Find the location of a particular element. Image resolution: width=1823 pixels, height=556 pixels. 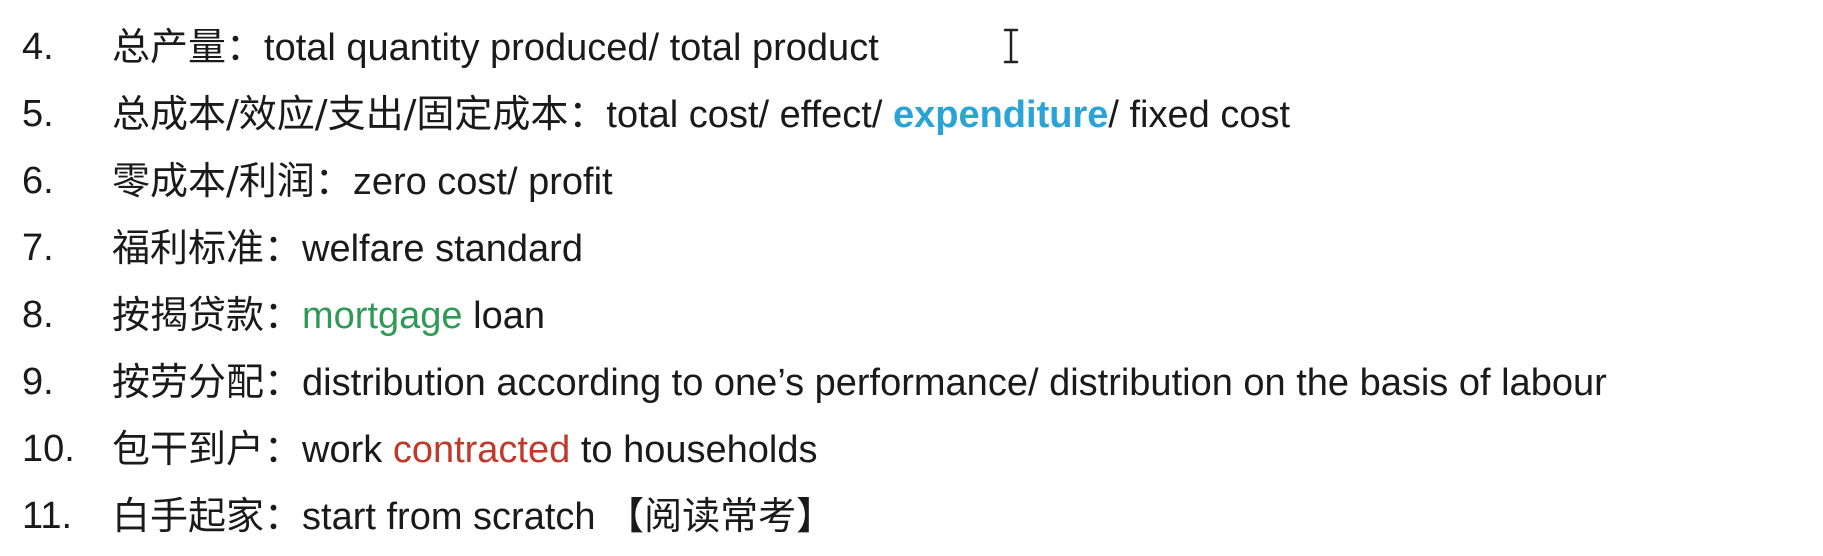

chinese-term: 零成本/利润： is located at coordinates (232, 181).